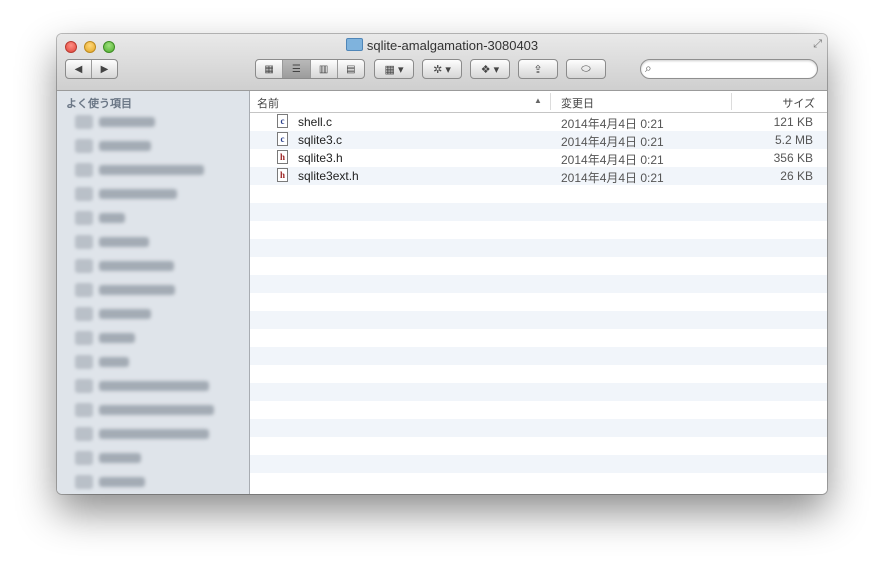 The width and height of the screenshot is (884, 574). Describe the element at coordinates (79, 69) in the screenshot. I see `back-button: ◀` at that location.